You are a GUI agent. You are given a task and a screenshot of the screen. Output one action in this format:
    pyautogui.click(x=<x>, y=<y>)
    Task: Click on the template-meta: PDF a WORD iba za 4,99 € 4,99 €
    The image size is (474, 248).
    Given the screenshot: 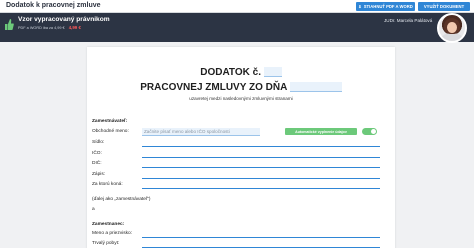 What is the action you would take?
    pyautogui.click(x=49, y=27)
    